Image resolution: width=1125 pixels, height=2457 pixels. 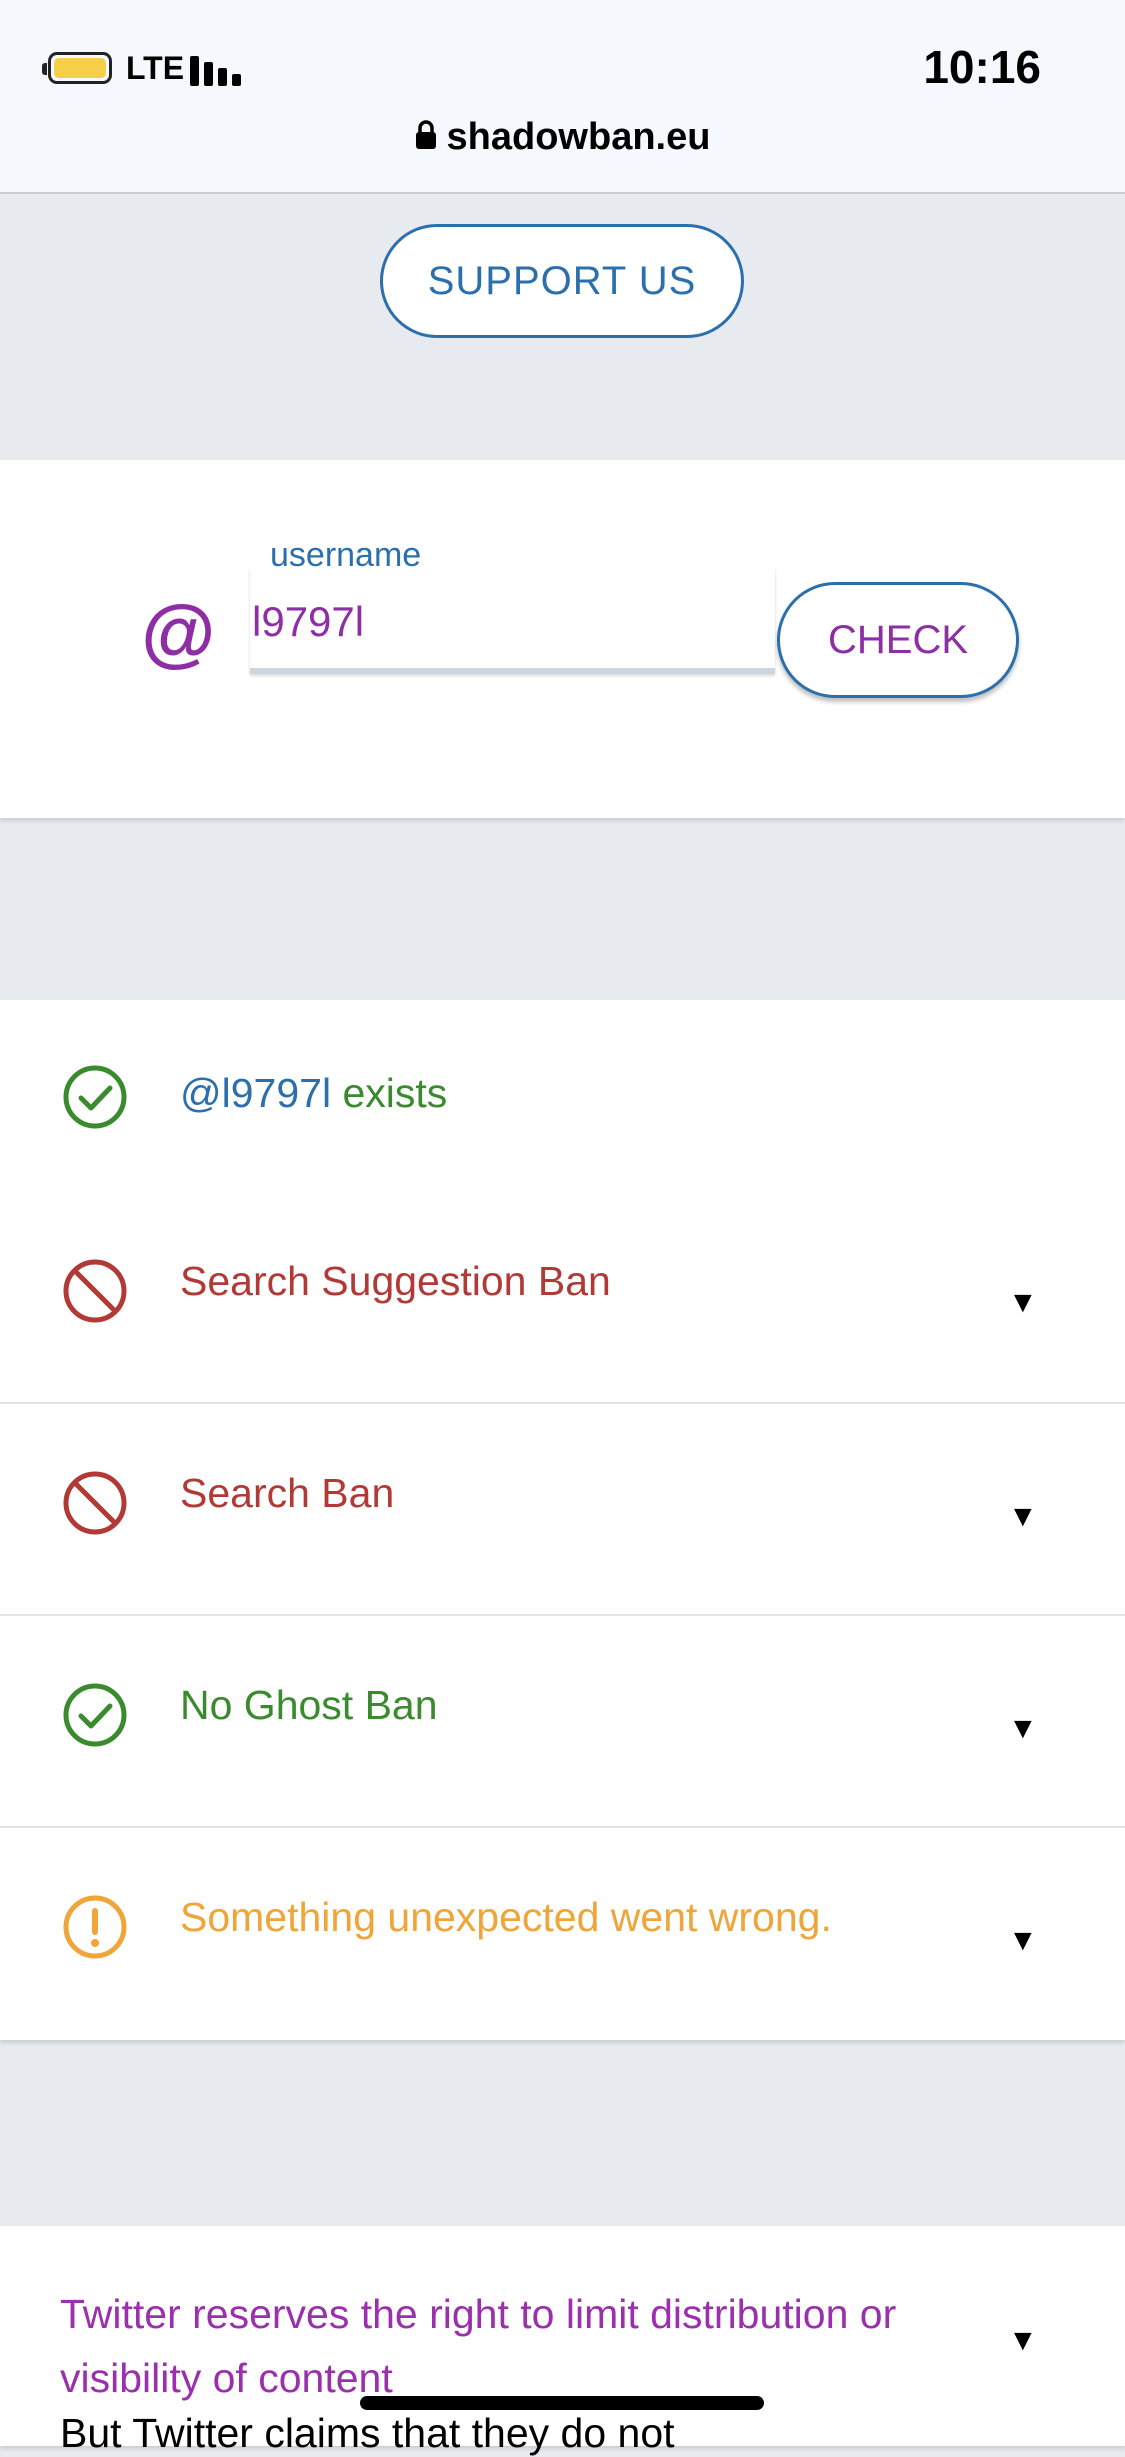 What do you see at coordinates (177, 633) in the screenshot?
I see `at-icon: @` at bounding box center [177, 633].